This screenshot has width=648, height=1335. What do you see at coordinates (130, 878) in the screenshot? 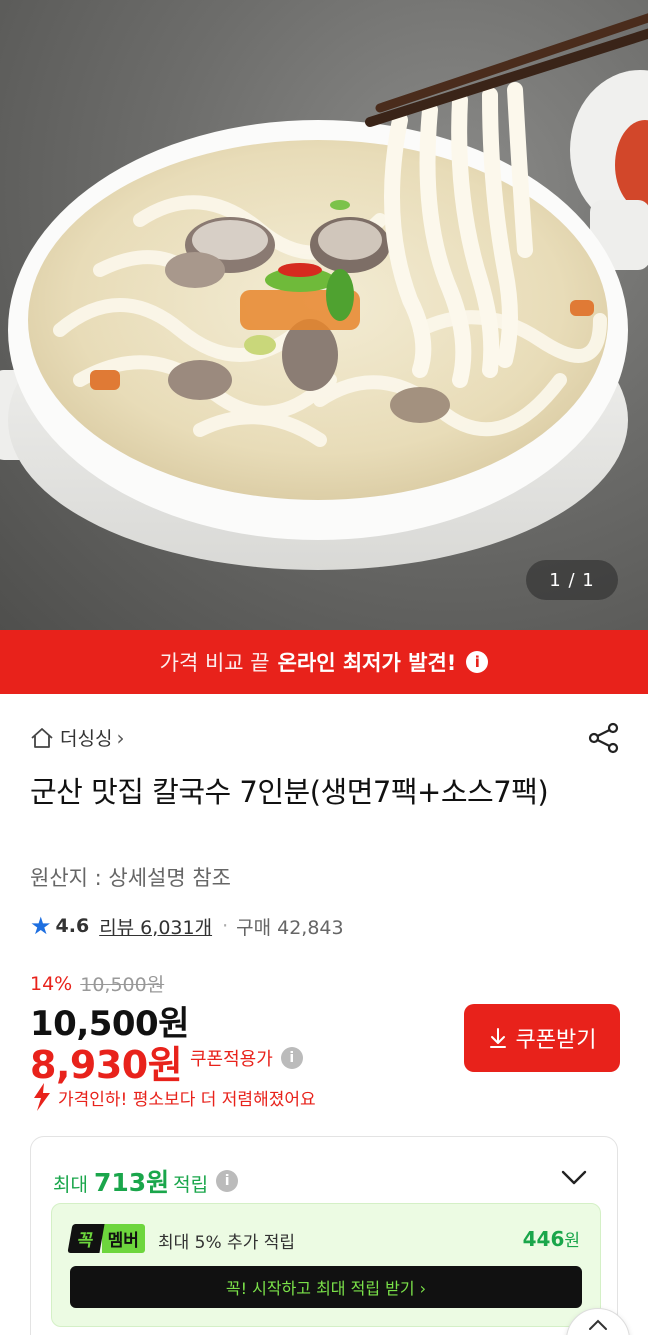
I see `product-origin: 원산지 : 상세설명 참조` at bounding box center [130, 878].